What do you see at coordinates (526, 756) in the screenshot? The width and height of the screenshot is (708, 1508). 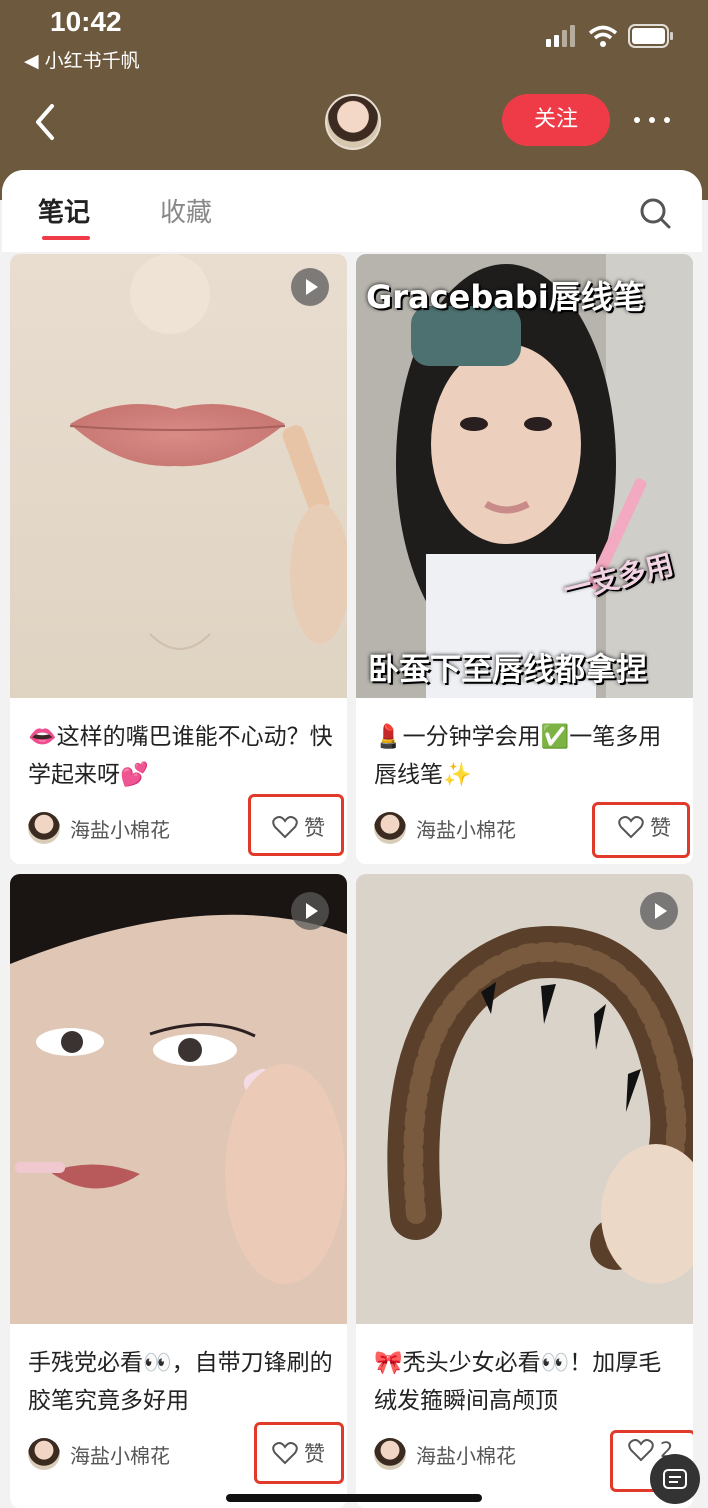 I see `note-title: 💄一分钟学会用✅一笔多用唇线笔✨` at bounding box center [526, 756].